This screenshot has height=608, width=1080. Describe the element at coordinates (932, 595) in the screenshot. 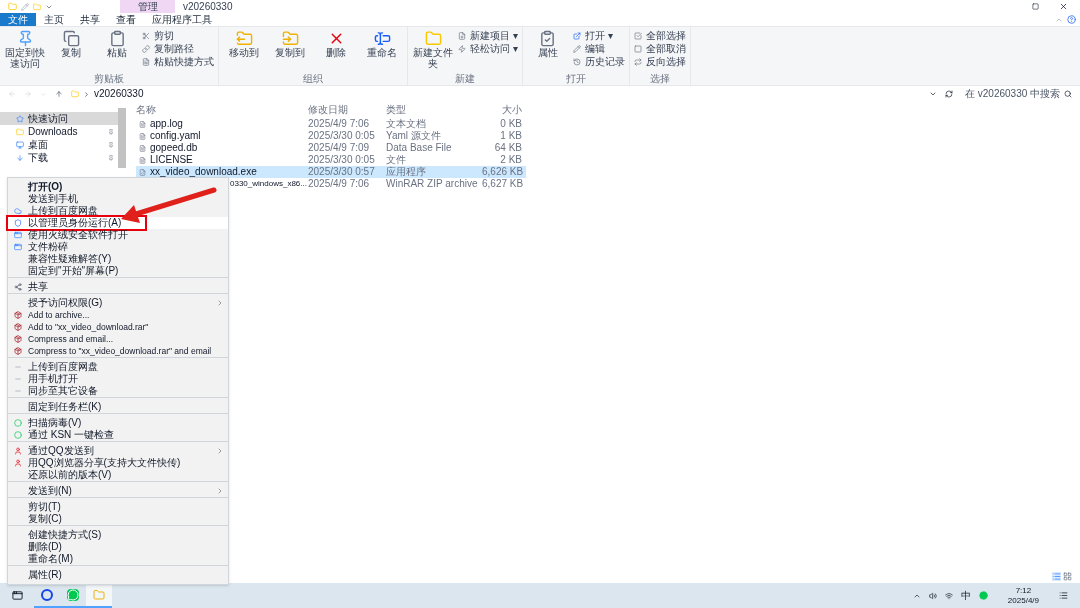

I see `volume-icon` at that location.